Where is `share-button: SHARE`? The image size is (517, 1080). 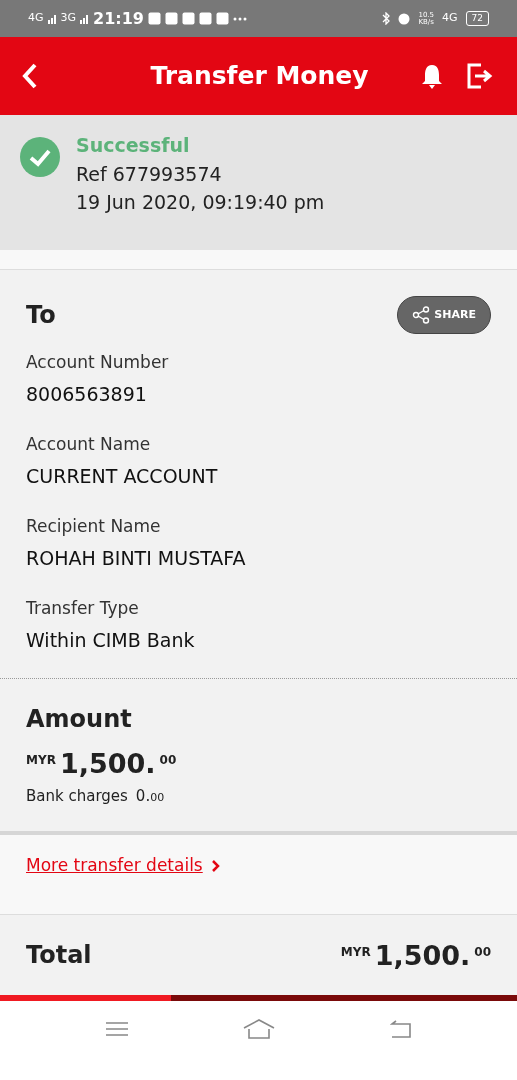 share-button: SHARE is located at coordinates (444, 315).